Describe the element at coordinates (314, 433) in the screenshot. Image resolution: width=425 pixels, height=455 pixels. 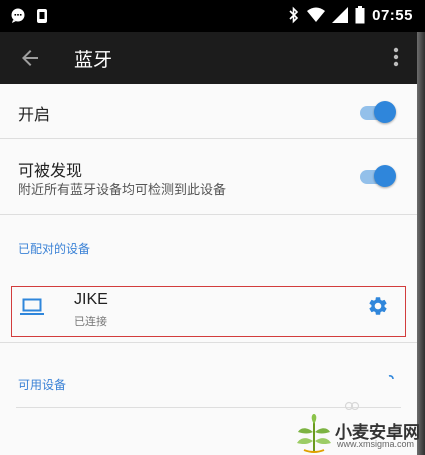
I see `leaf-logo-icon` at that location.